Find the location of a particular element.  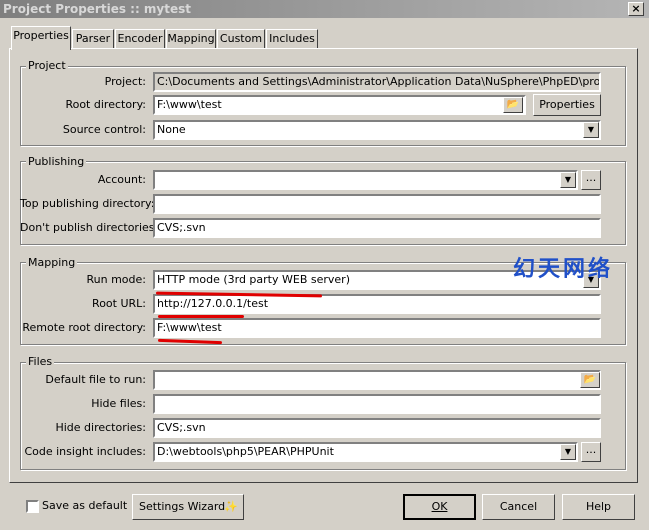

hide-directories-label: Hide directories: is located at coordinates (100, 427).